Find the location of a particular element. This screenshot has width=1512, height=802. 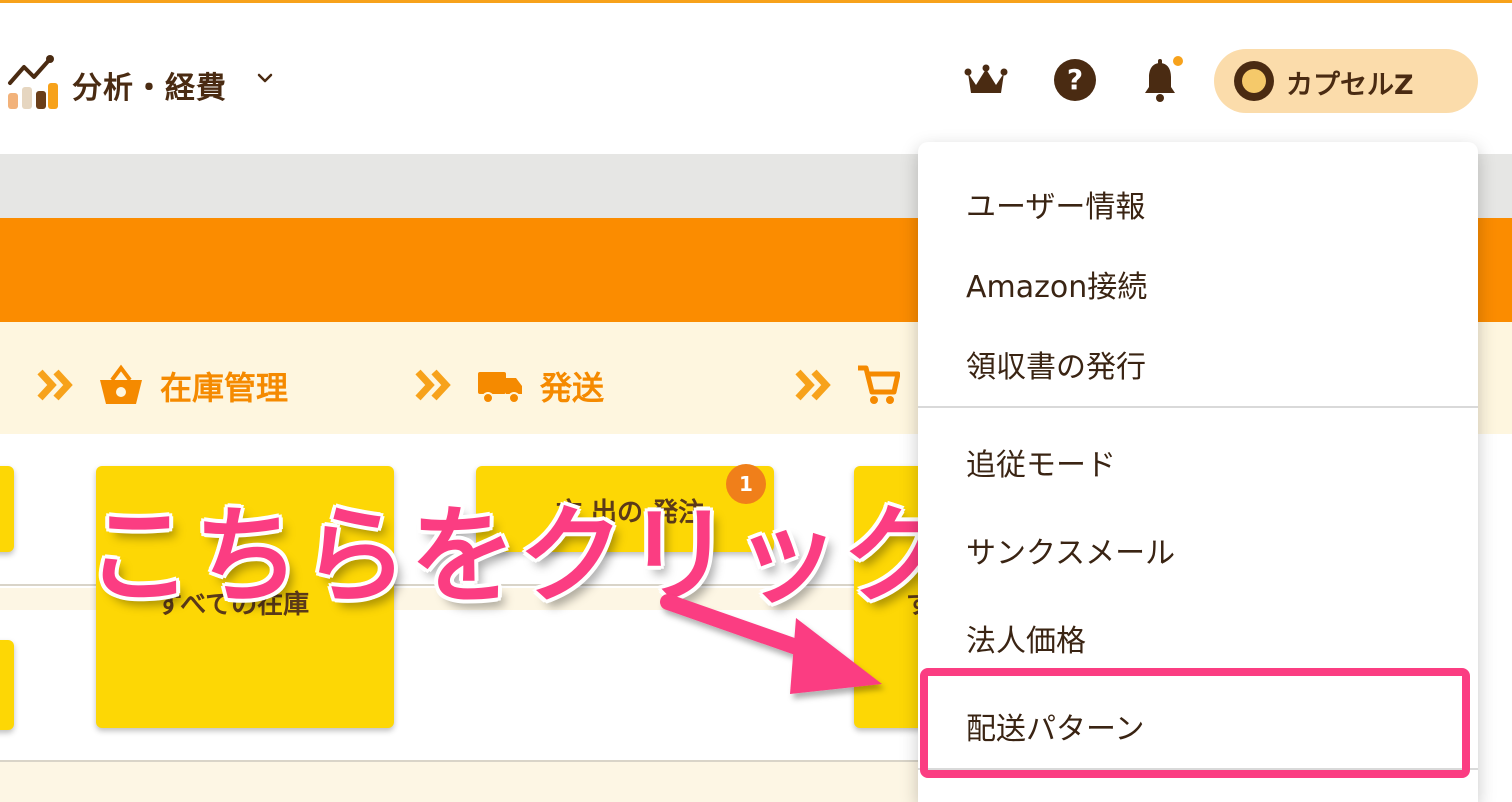

menu-item-user-info: ユーザー情報 is located at coordinates (1055, 204).